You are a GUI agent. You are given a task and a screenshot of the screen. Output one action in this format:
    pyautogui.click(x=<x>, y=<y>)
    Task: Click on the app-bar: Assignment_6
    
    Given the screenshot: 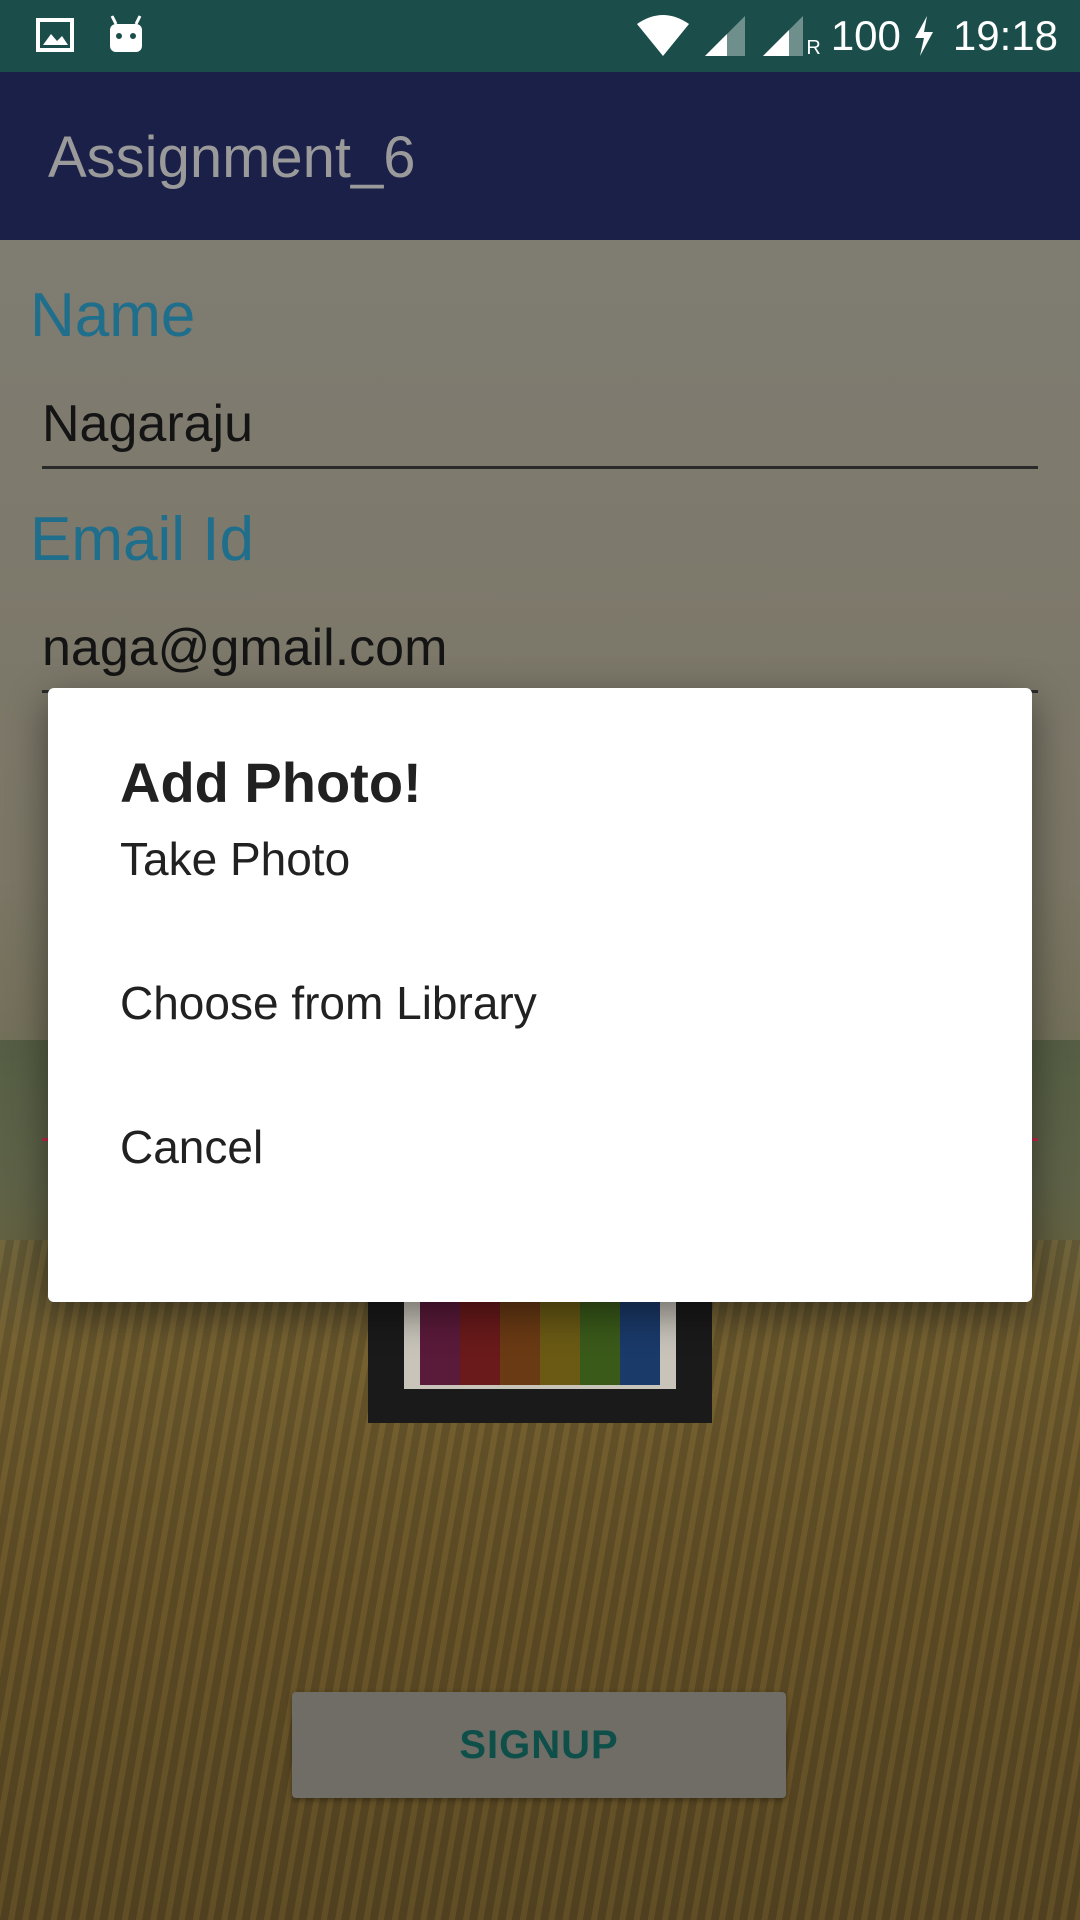 What is the action you would take?
    pyautogui.click(x=540, y=156)
    